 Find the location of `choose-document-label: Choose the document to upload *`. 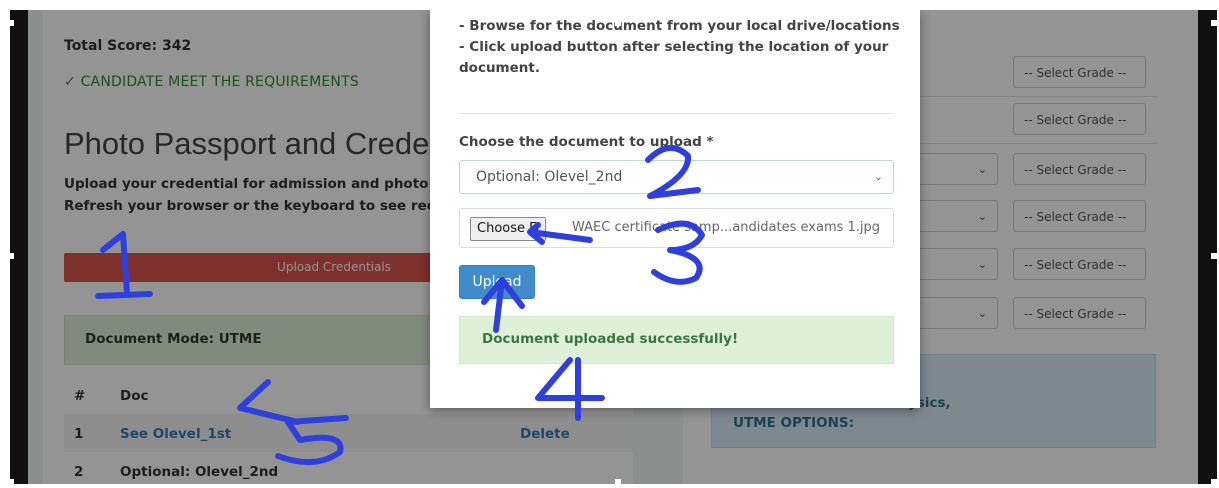

choose-document-label: Choose the document to upload * is located at coordinates (586, 142).